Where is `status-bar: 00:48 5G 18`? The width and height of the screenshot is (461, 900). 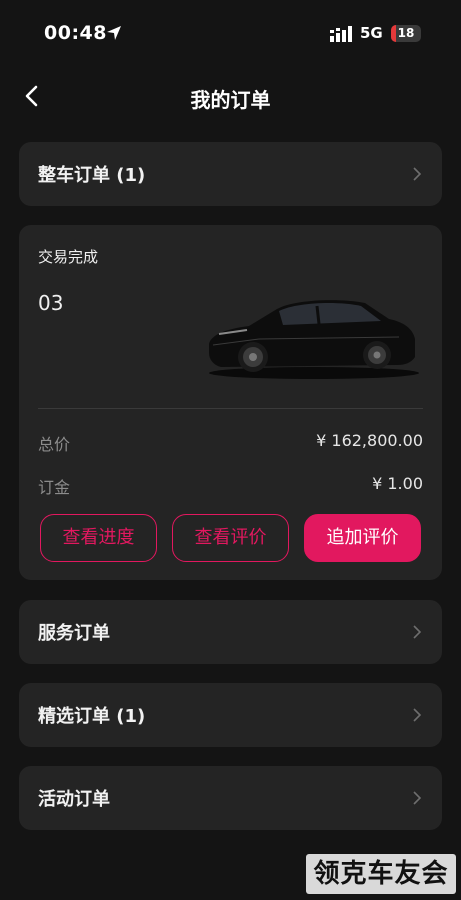
status-bar: 00:48 5G 18 is located at coordinates (230, 33).